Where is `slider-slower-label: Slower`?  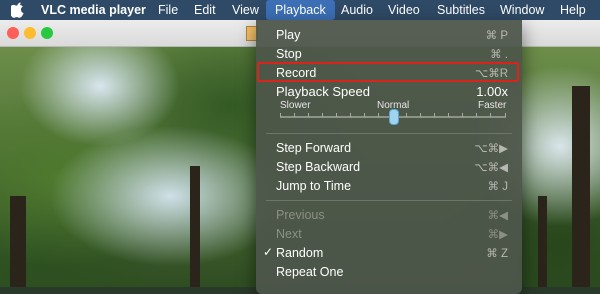
slider-slower-label: Slower is located at coordinates (295, 105).